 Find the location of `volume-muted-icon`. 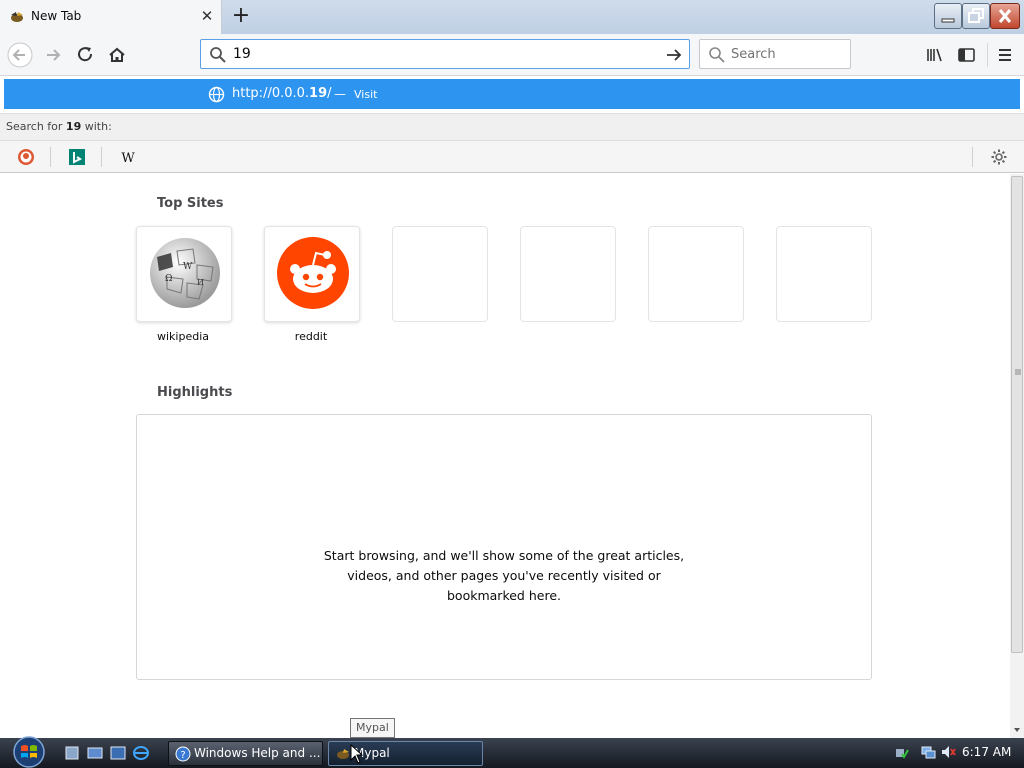

volume-muted-icon is located at coordinates (948, 752).